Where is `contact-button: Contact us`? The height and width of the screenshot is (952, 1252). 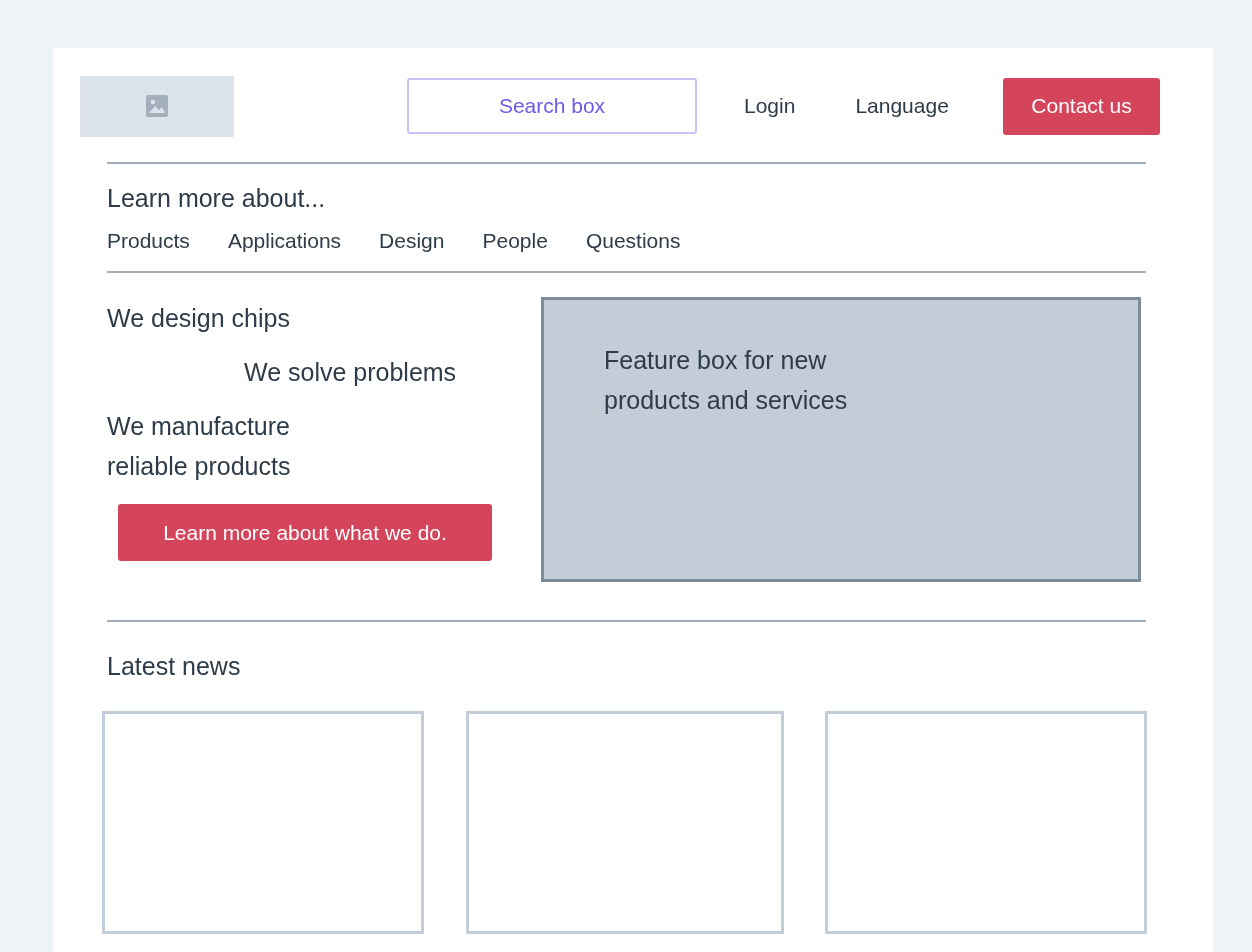
contact-button: Contact us is located at coordinates (1081, 106).